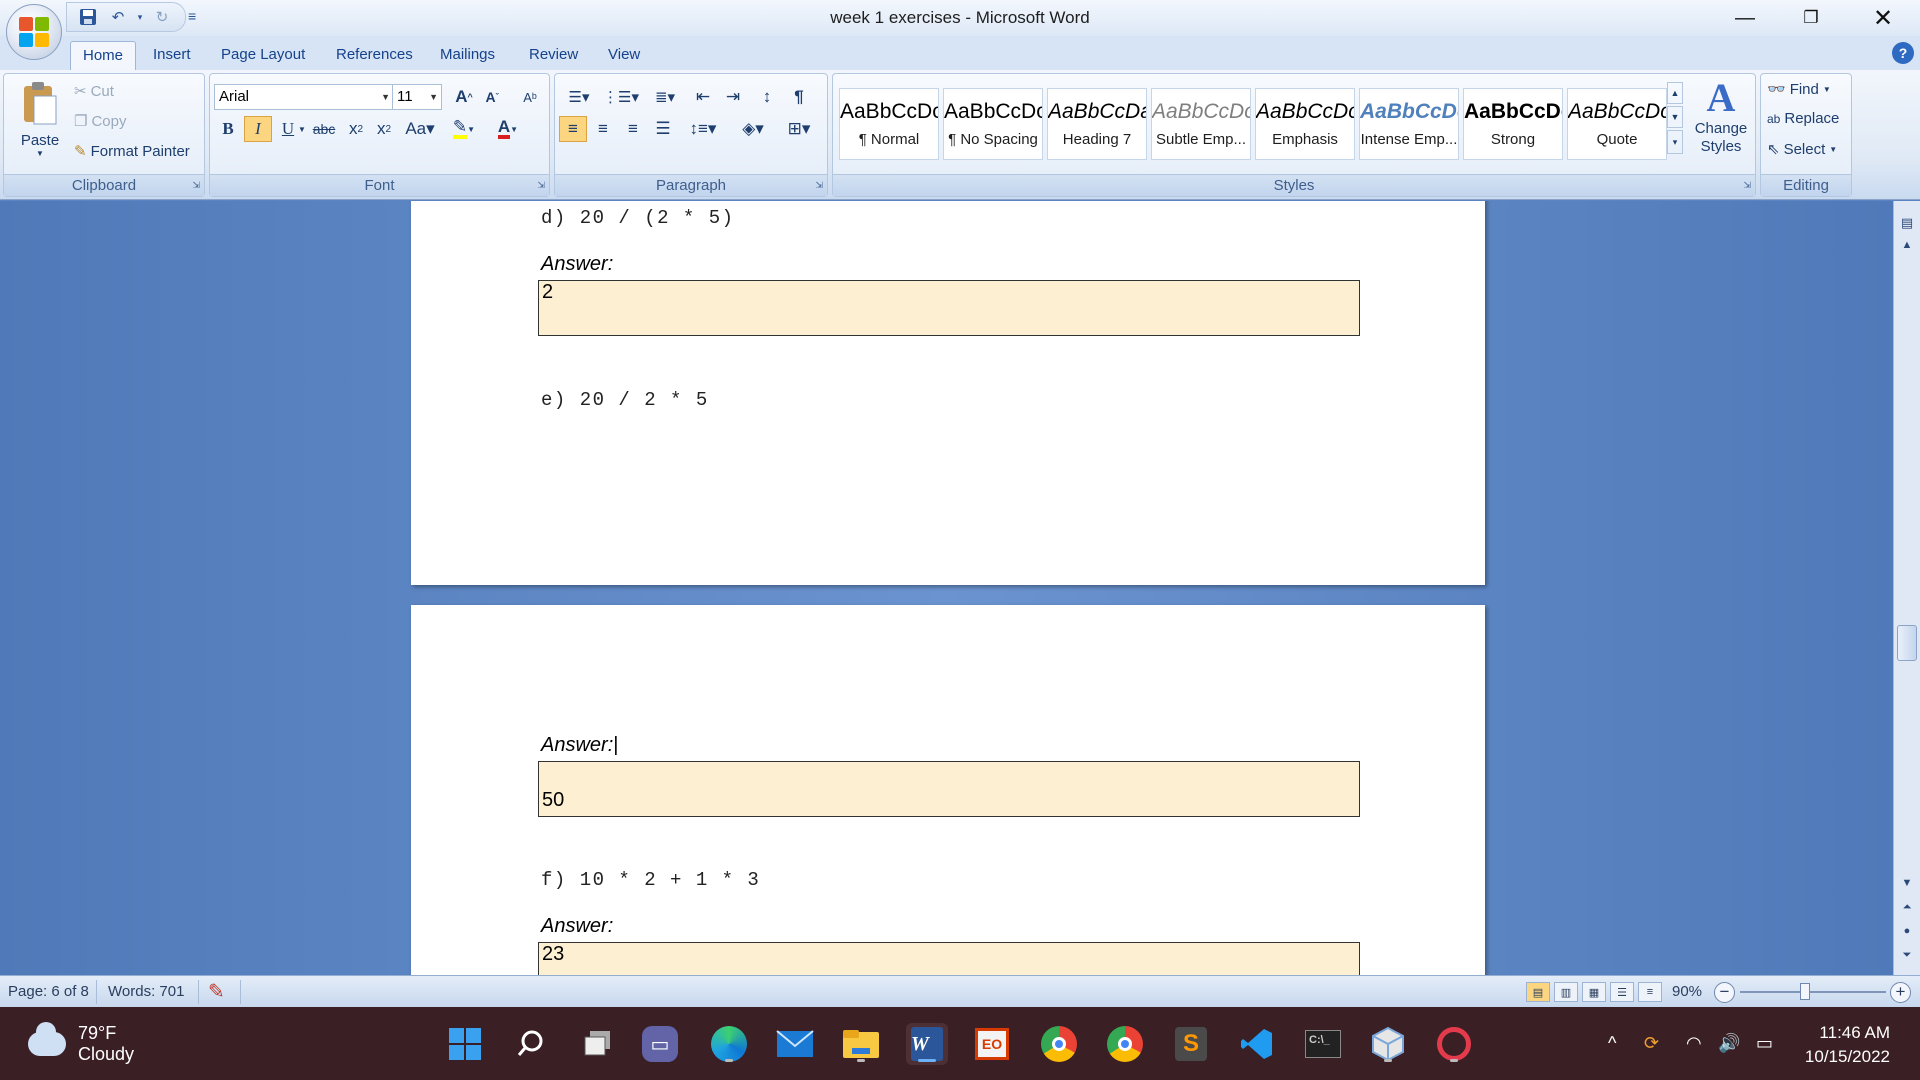 The height and width of the screenshot is (1080, 1920). What do you see at coordinates (1675, 142) in the screenshot?
I see `gallery-more-icon: ▾` at bounding box center [1675, 142].